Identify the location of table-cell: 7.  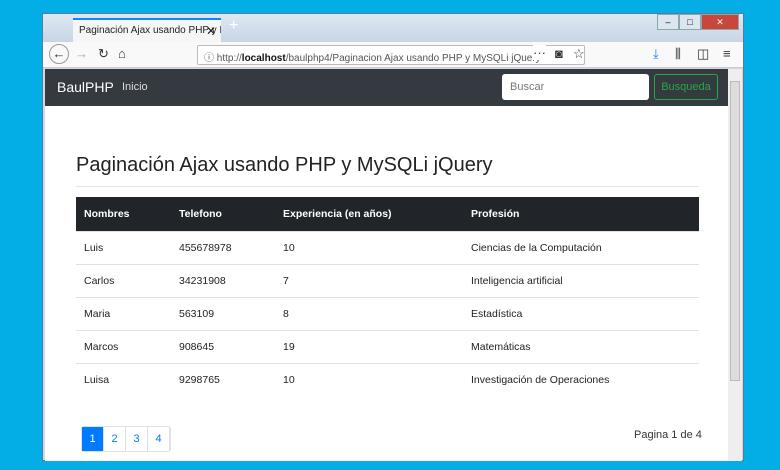
(369, 280).